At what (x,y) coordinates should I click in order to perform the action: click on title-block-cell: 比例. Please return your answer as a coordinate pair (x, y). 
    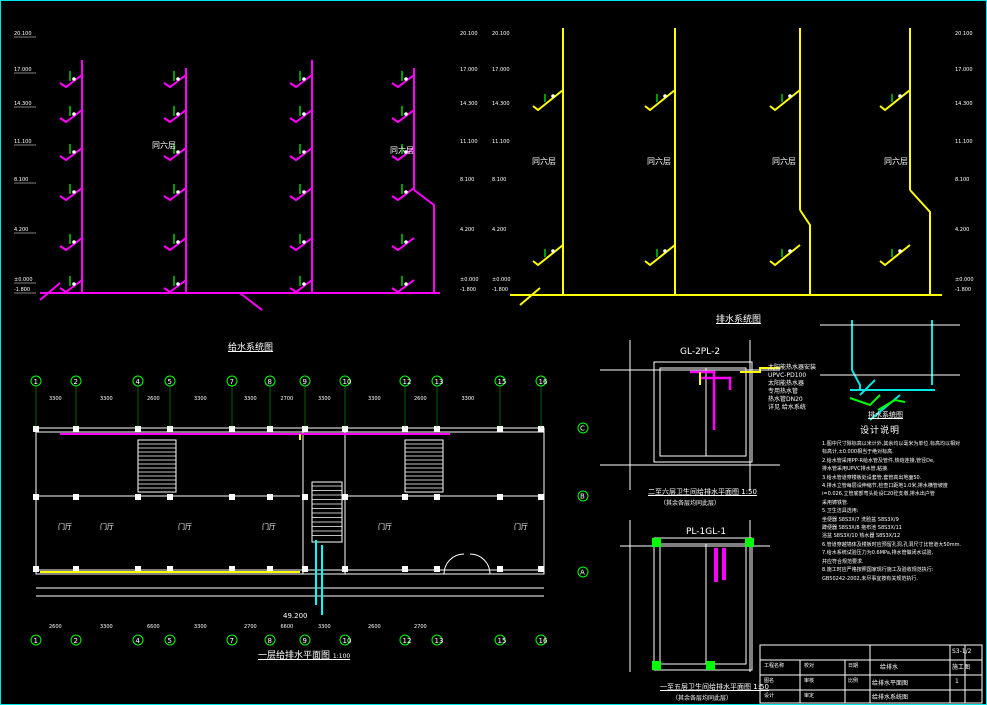
    Looking at the image, I should click on (853, 681).